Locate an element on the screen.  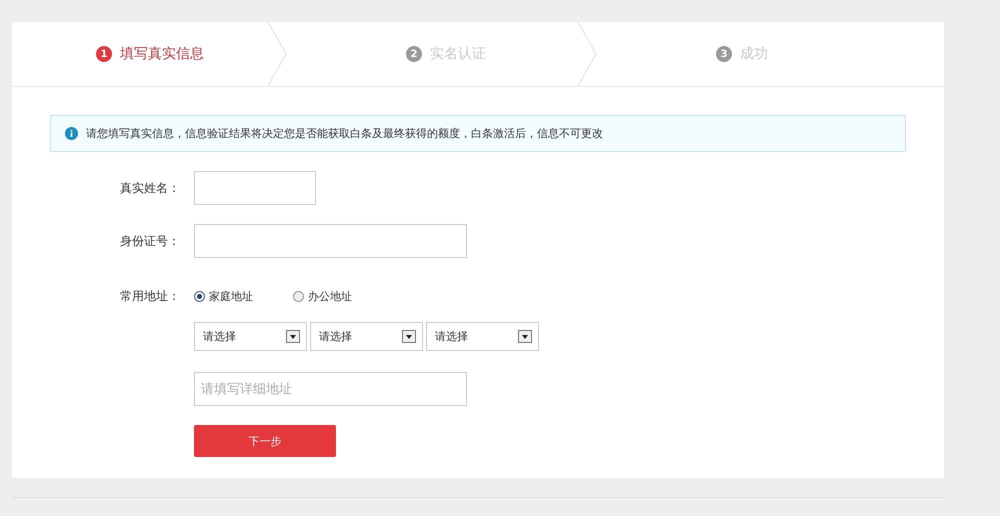
step-number-badge: 2 is located at coordinates (414, 54).